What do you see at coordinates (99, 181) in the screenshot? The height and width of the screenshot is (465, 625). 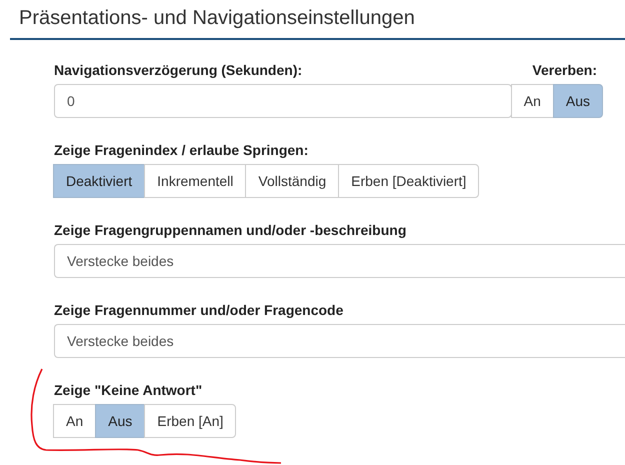 I see `toggle-option: Deaktiviert` at bounding box center [99, 181].